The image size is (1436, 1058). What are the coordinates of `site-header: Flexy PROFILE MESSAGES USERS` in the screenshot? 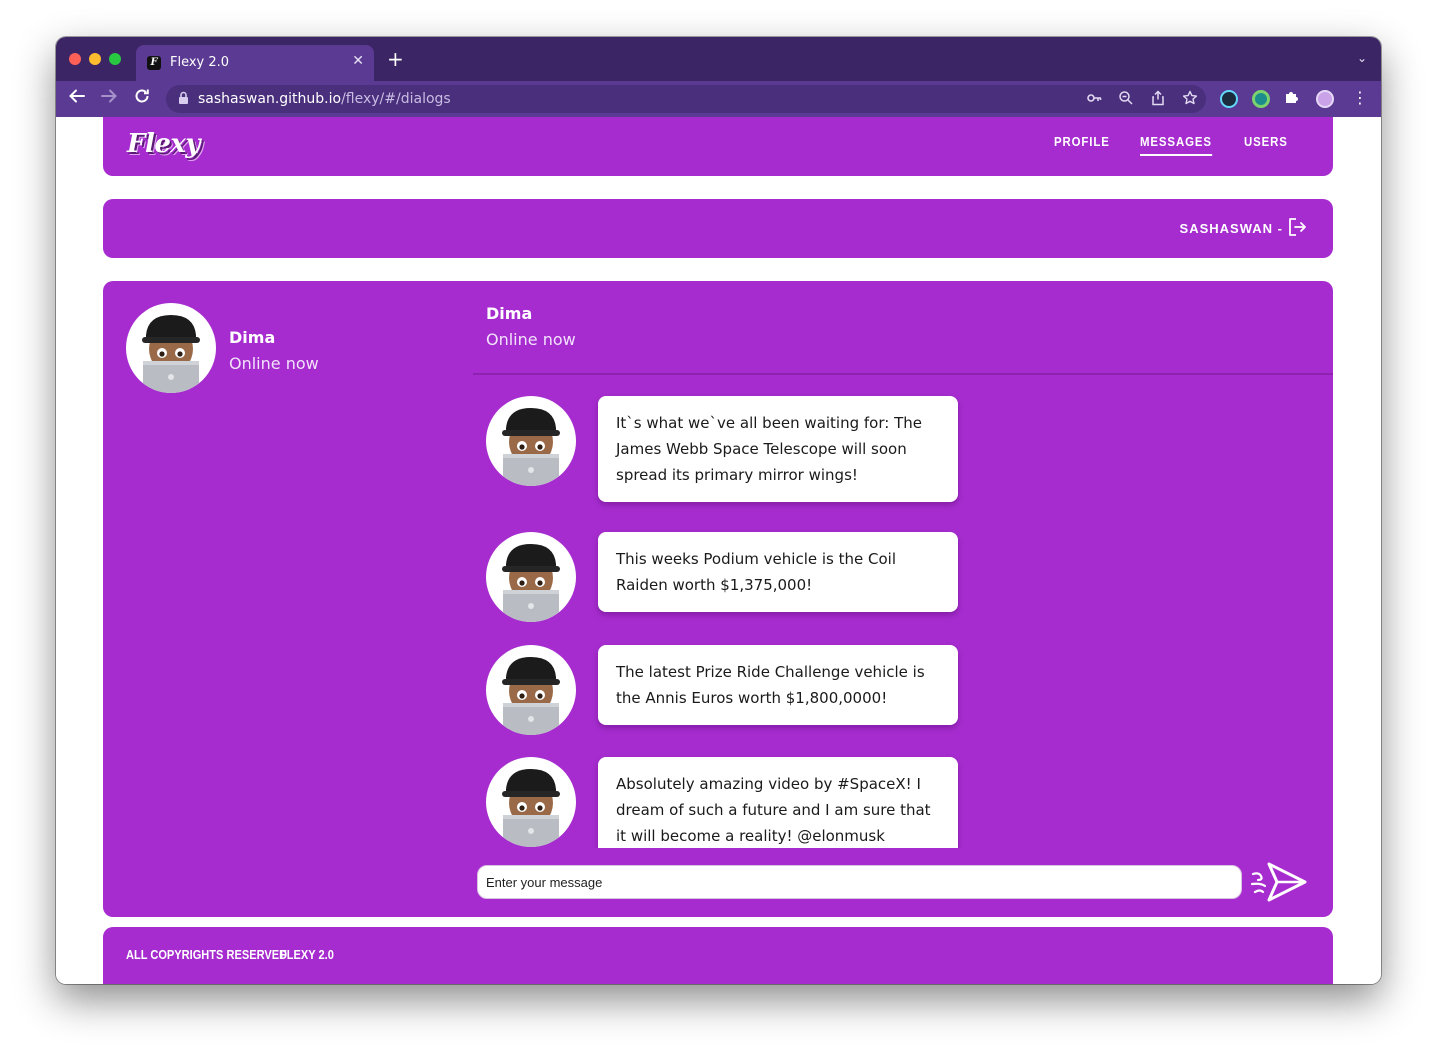 It's located at (718, 146).